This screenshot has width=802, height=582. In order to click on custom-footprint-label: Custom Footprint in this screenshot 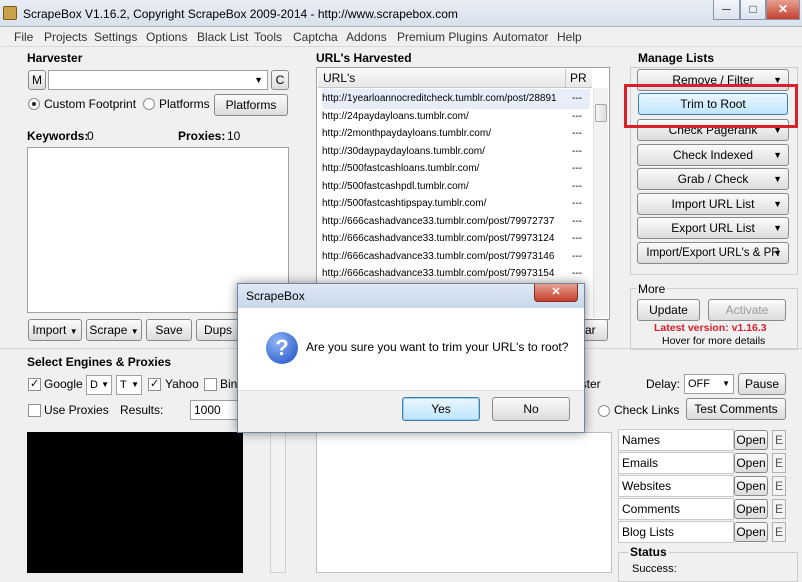, I will do `click(90, 104)`.